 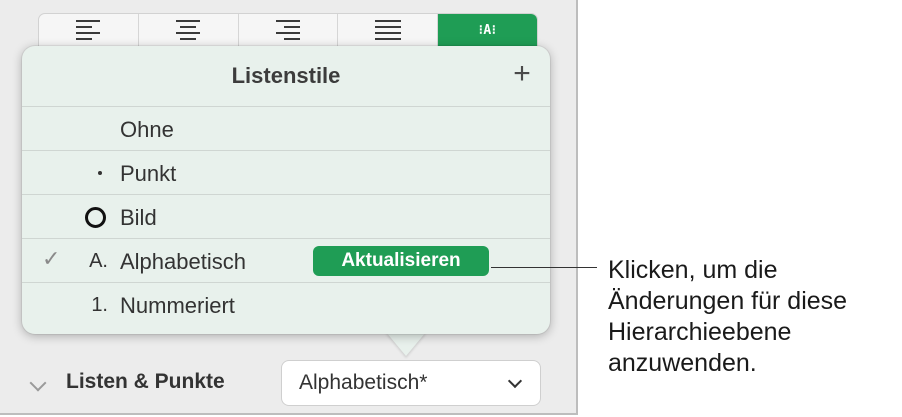 I want to click on bullet-icon, so click(x=100, y=173).